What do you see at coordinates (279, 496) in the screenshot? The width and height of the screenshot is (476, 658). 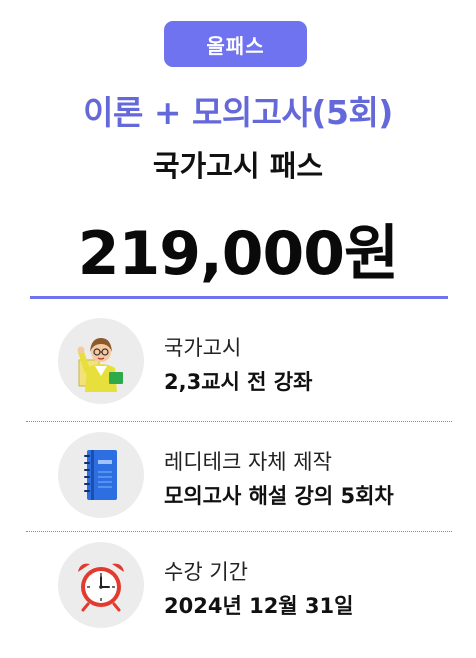 I see `feature-detail: 모의고사 해설 강의 5회차` at bounding box center [279, 496].